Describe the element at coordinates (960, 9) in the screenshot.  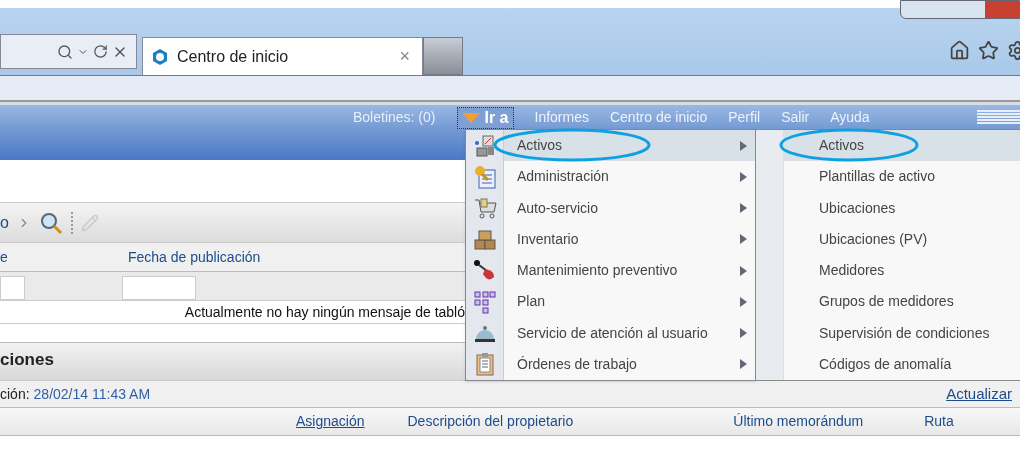
I see `window-controls` at that location.